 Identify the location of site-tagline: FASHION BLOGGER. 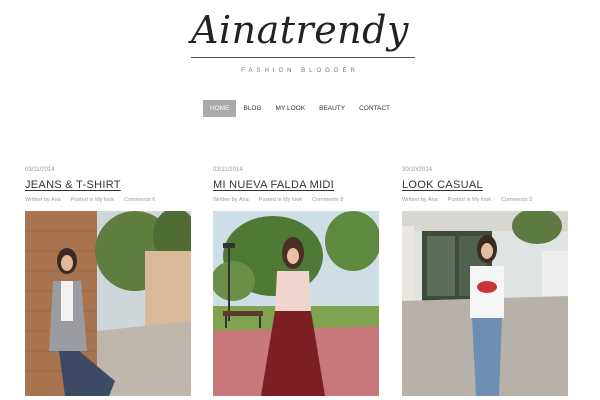
(300, 71).